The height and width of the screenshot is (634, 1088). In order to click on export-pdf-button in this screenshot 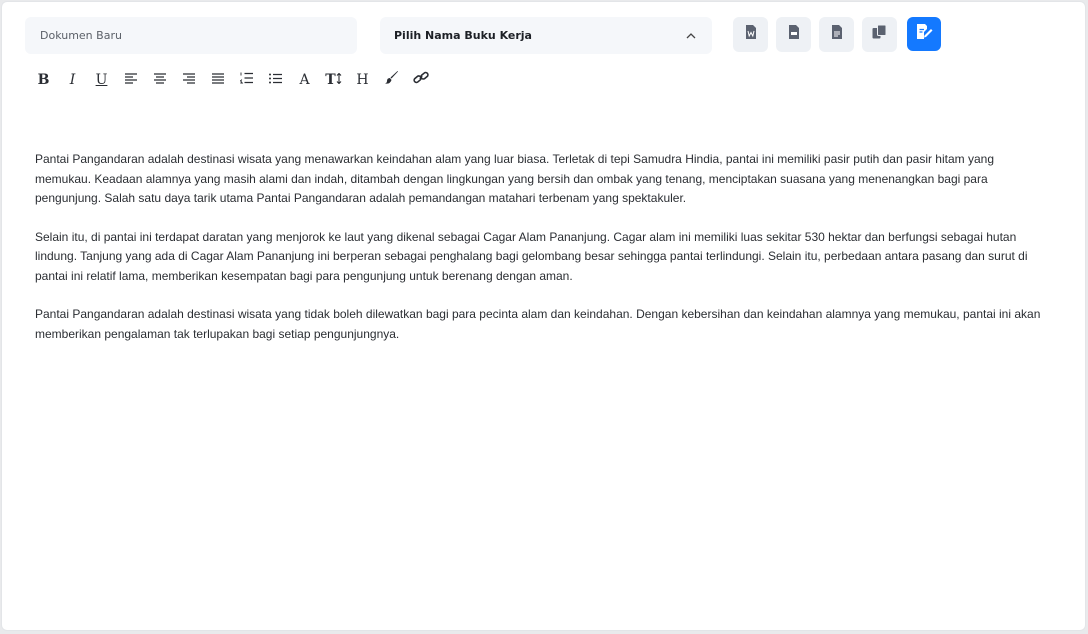, I will do `click(793, 34)`.